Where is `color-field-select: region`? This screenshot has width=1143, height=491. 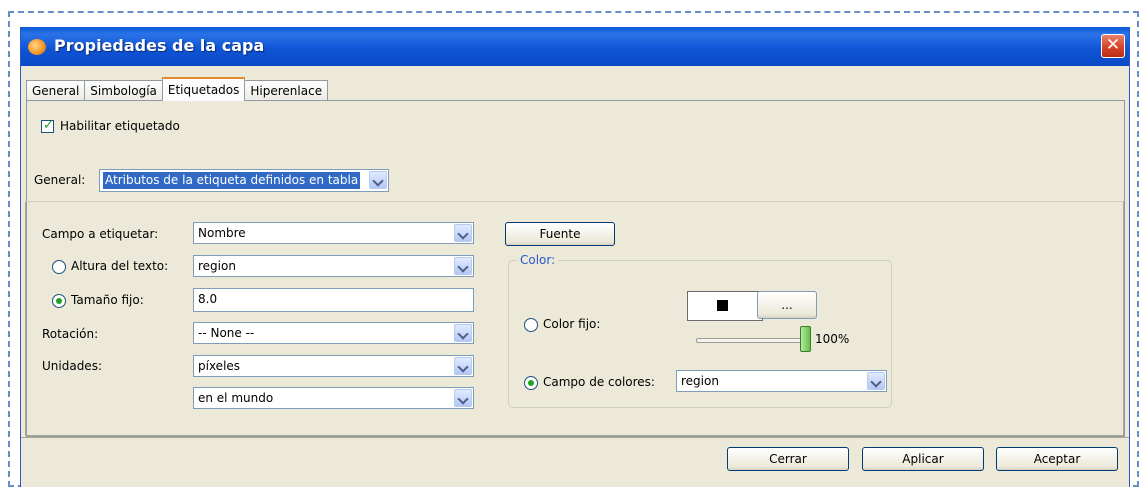 color-field-select: region is located at coordinates (781, 381).